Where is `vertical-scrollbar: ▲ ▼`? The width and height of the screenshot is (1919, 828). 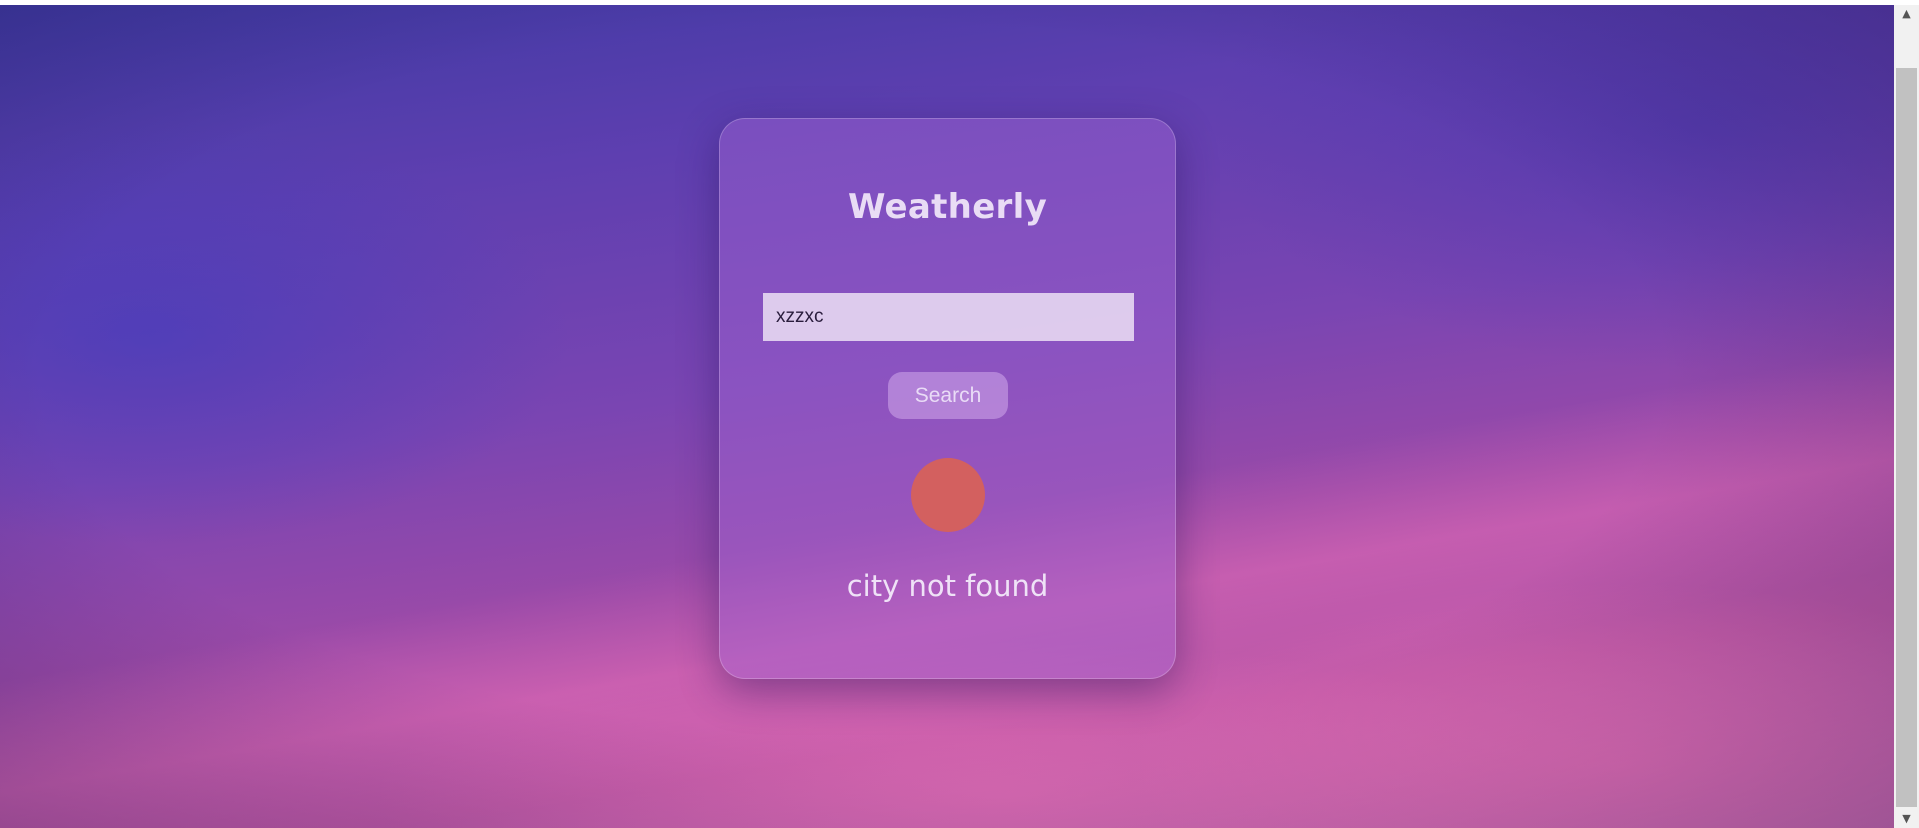
vertical-scrollbar: ▲ ▼ is located at coordinates (1906, 416).